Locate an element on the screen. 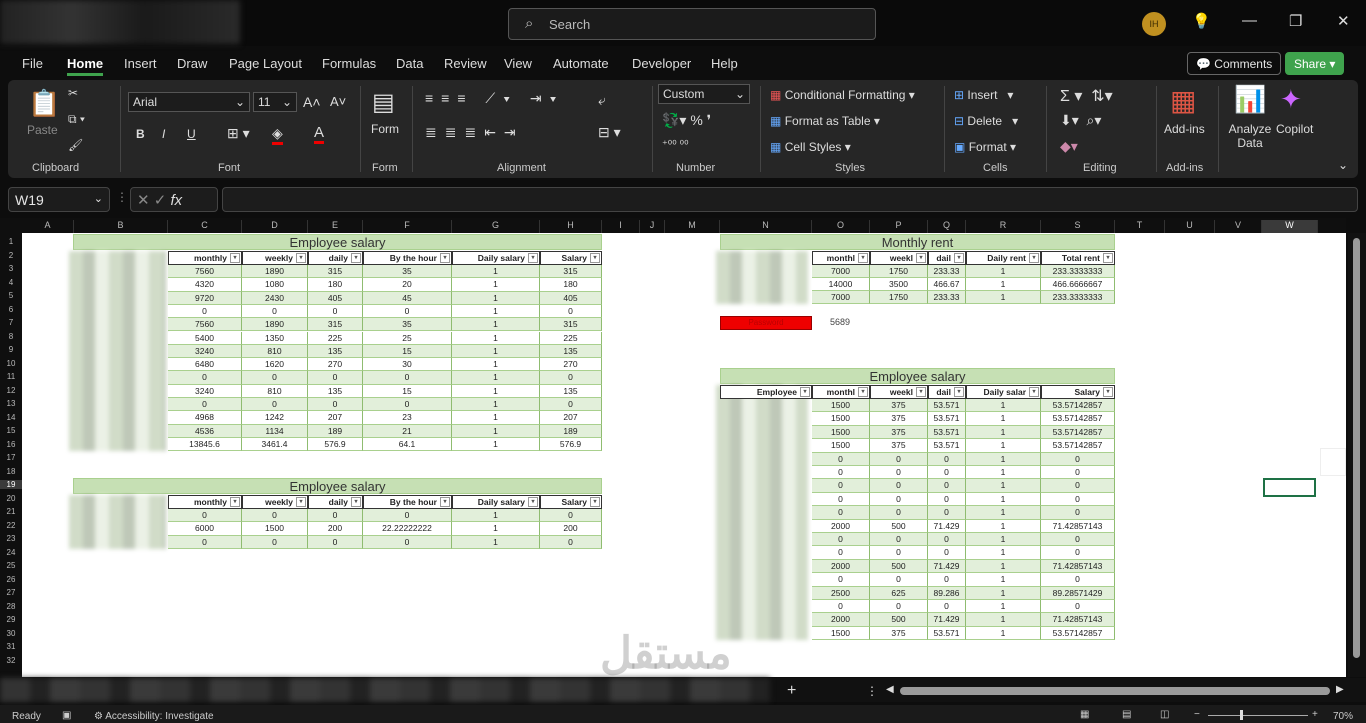 Image resolution: width=1366 pixels, height=723 pixels. row-header-5: 5 is located at coordinates (11, 295).